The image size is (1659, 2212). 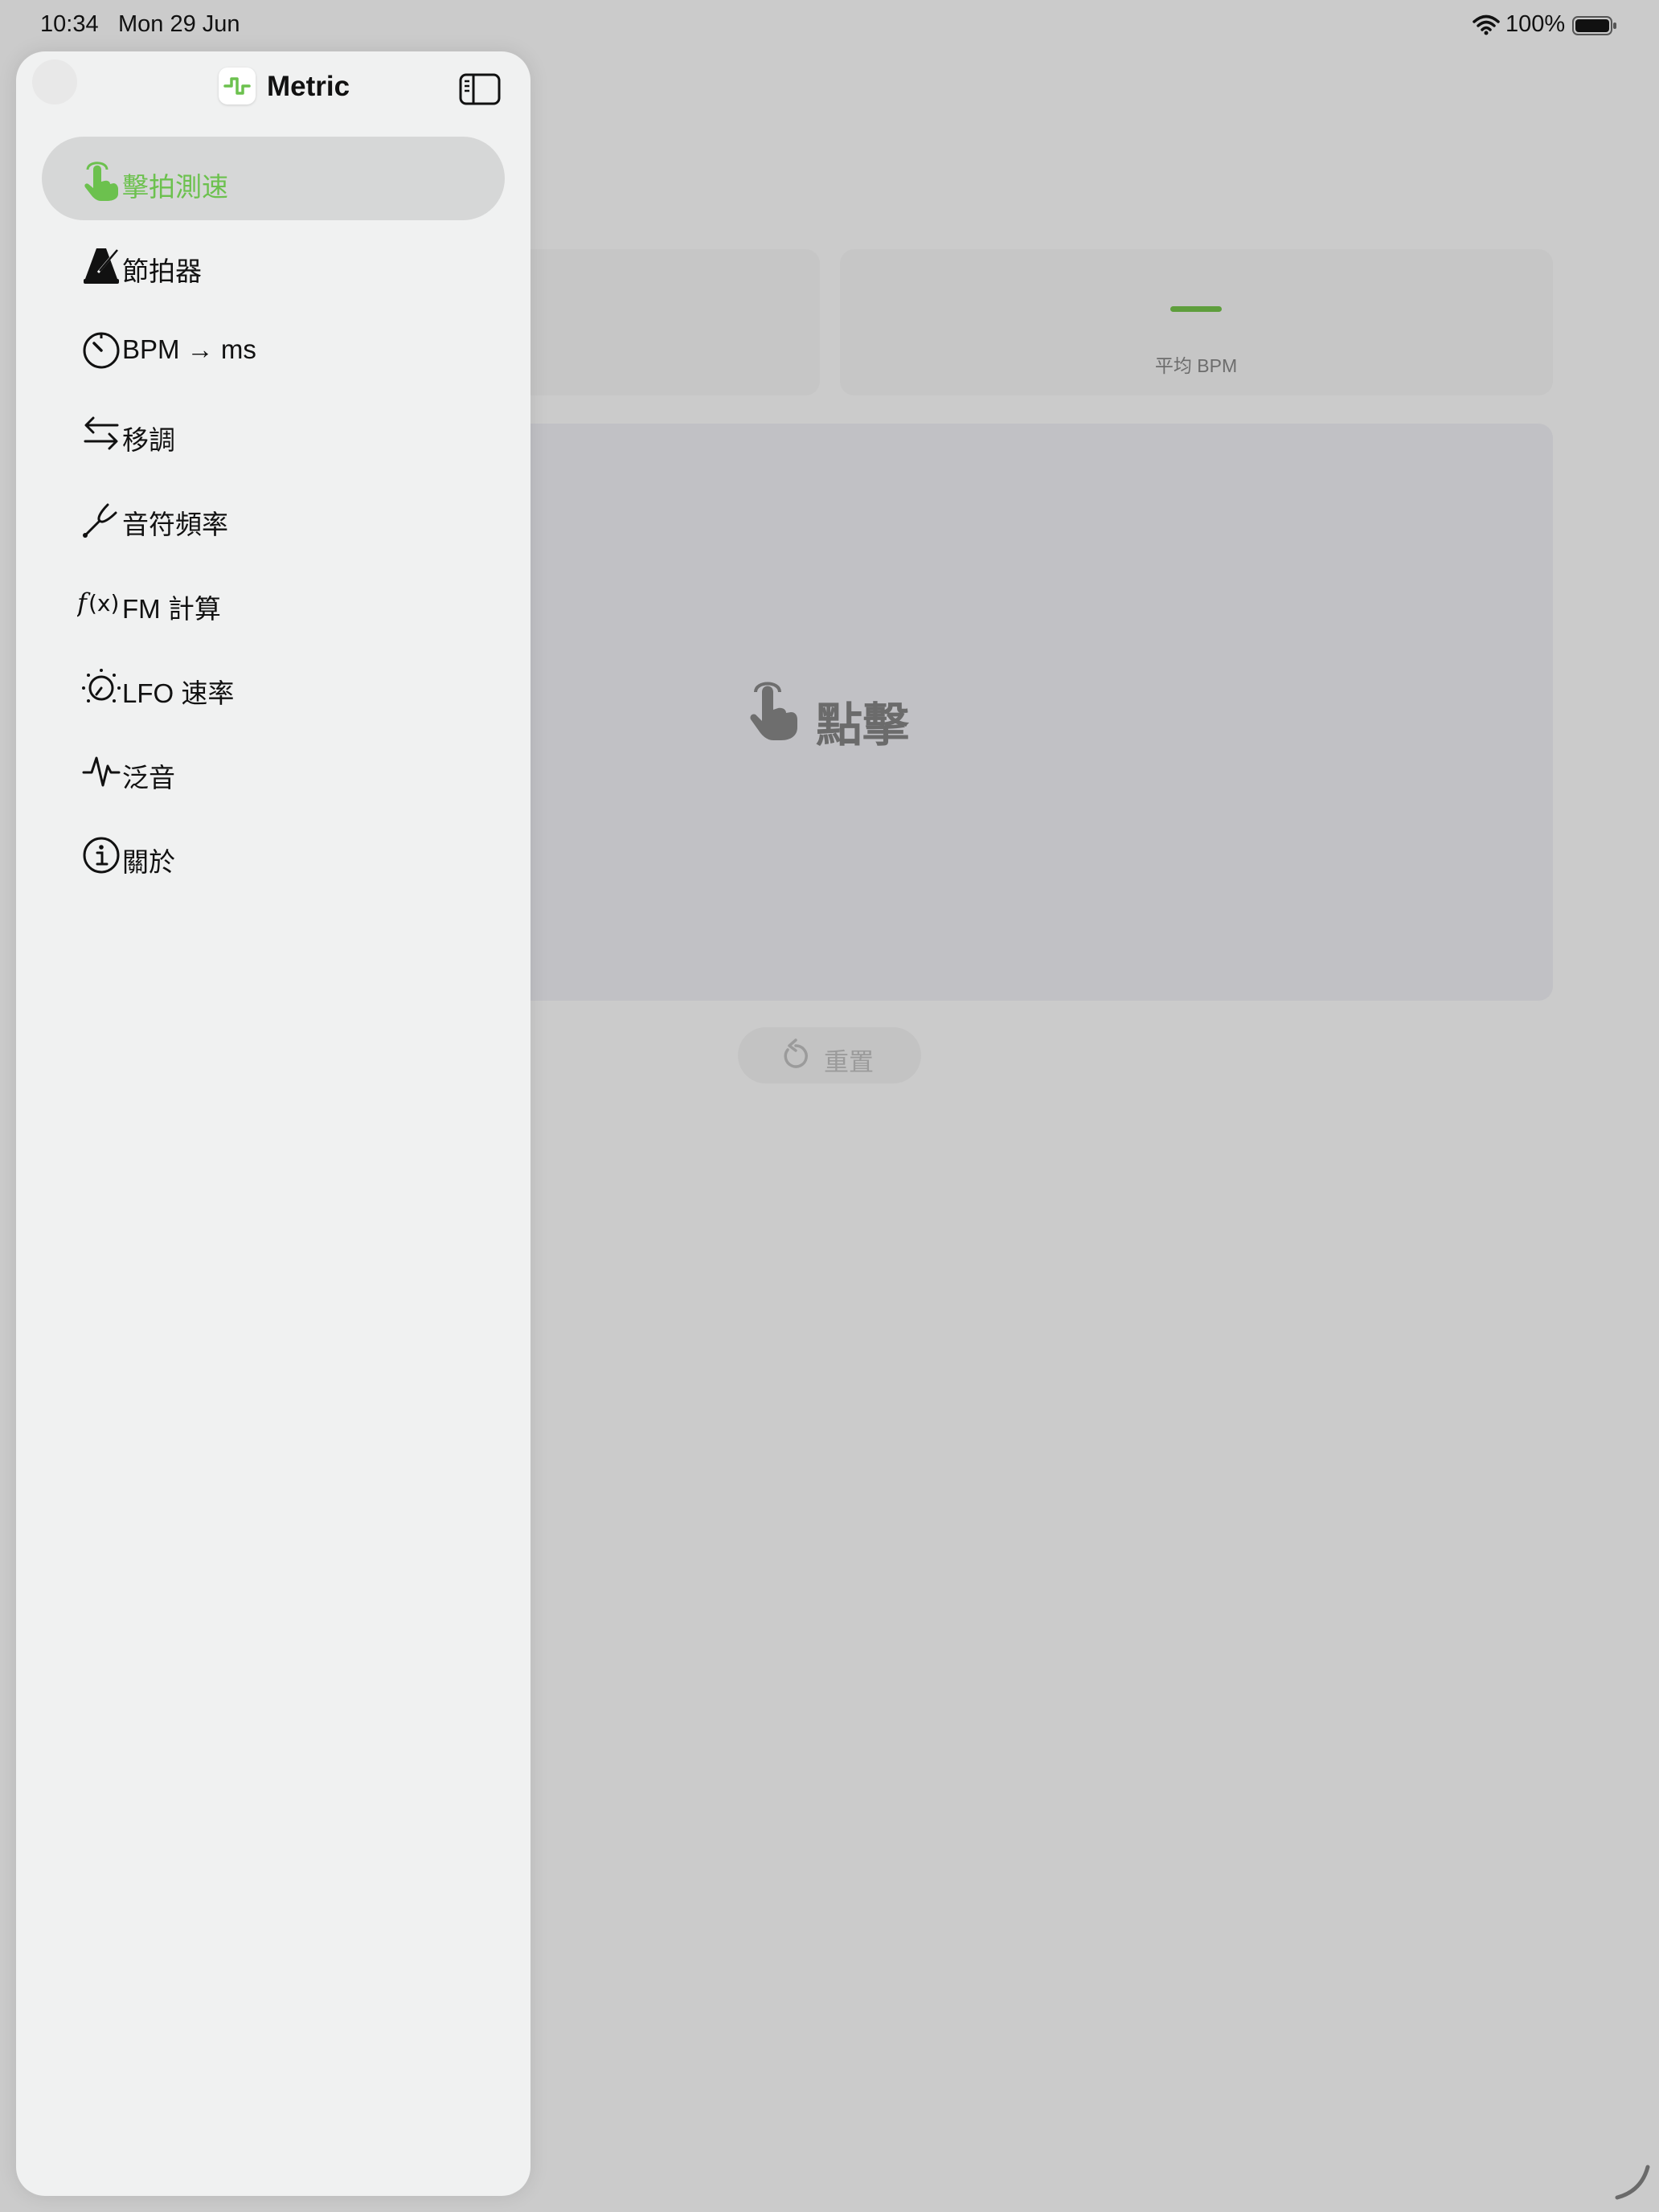 I want to click on transpose-arrows-icon, so click(x=101, y=433).